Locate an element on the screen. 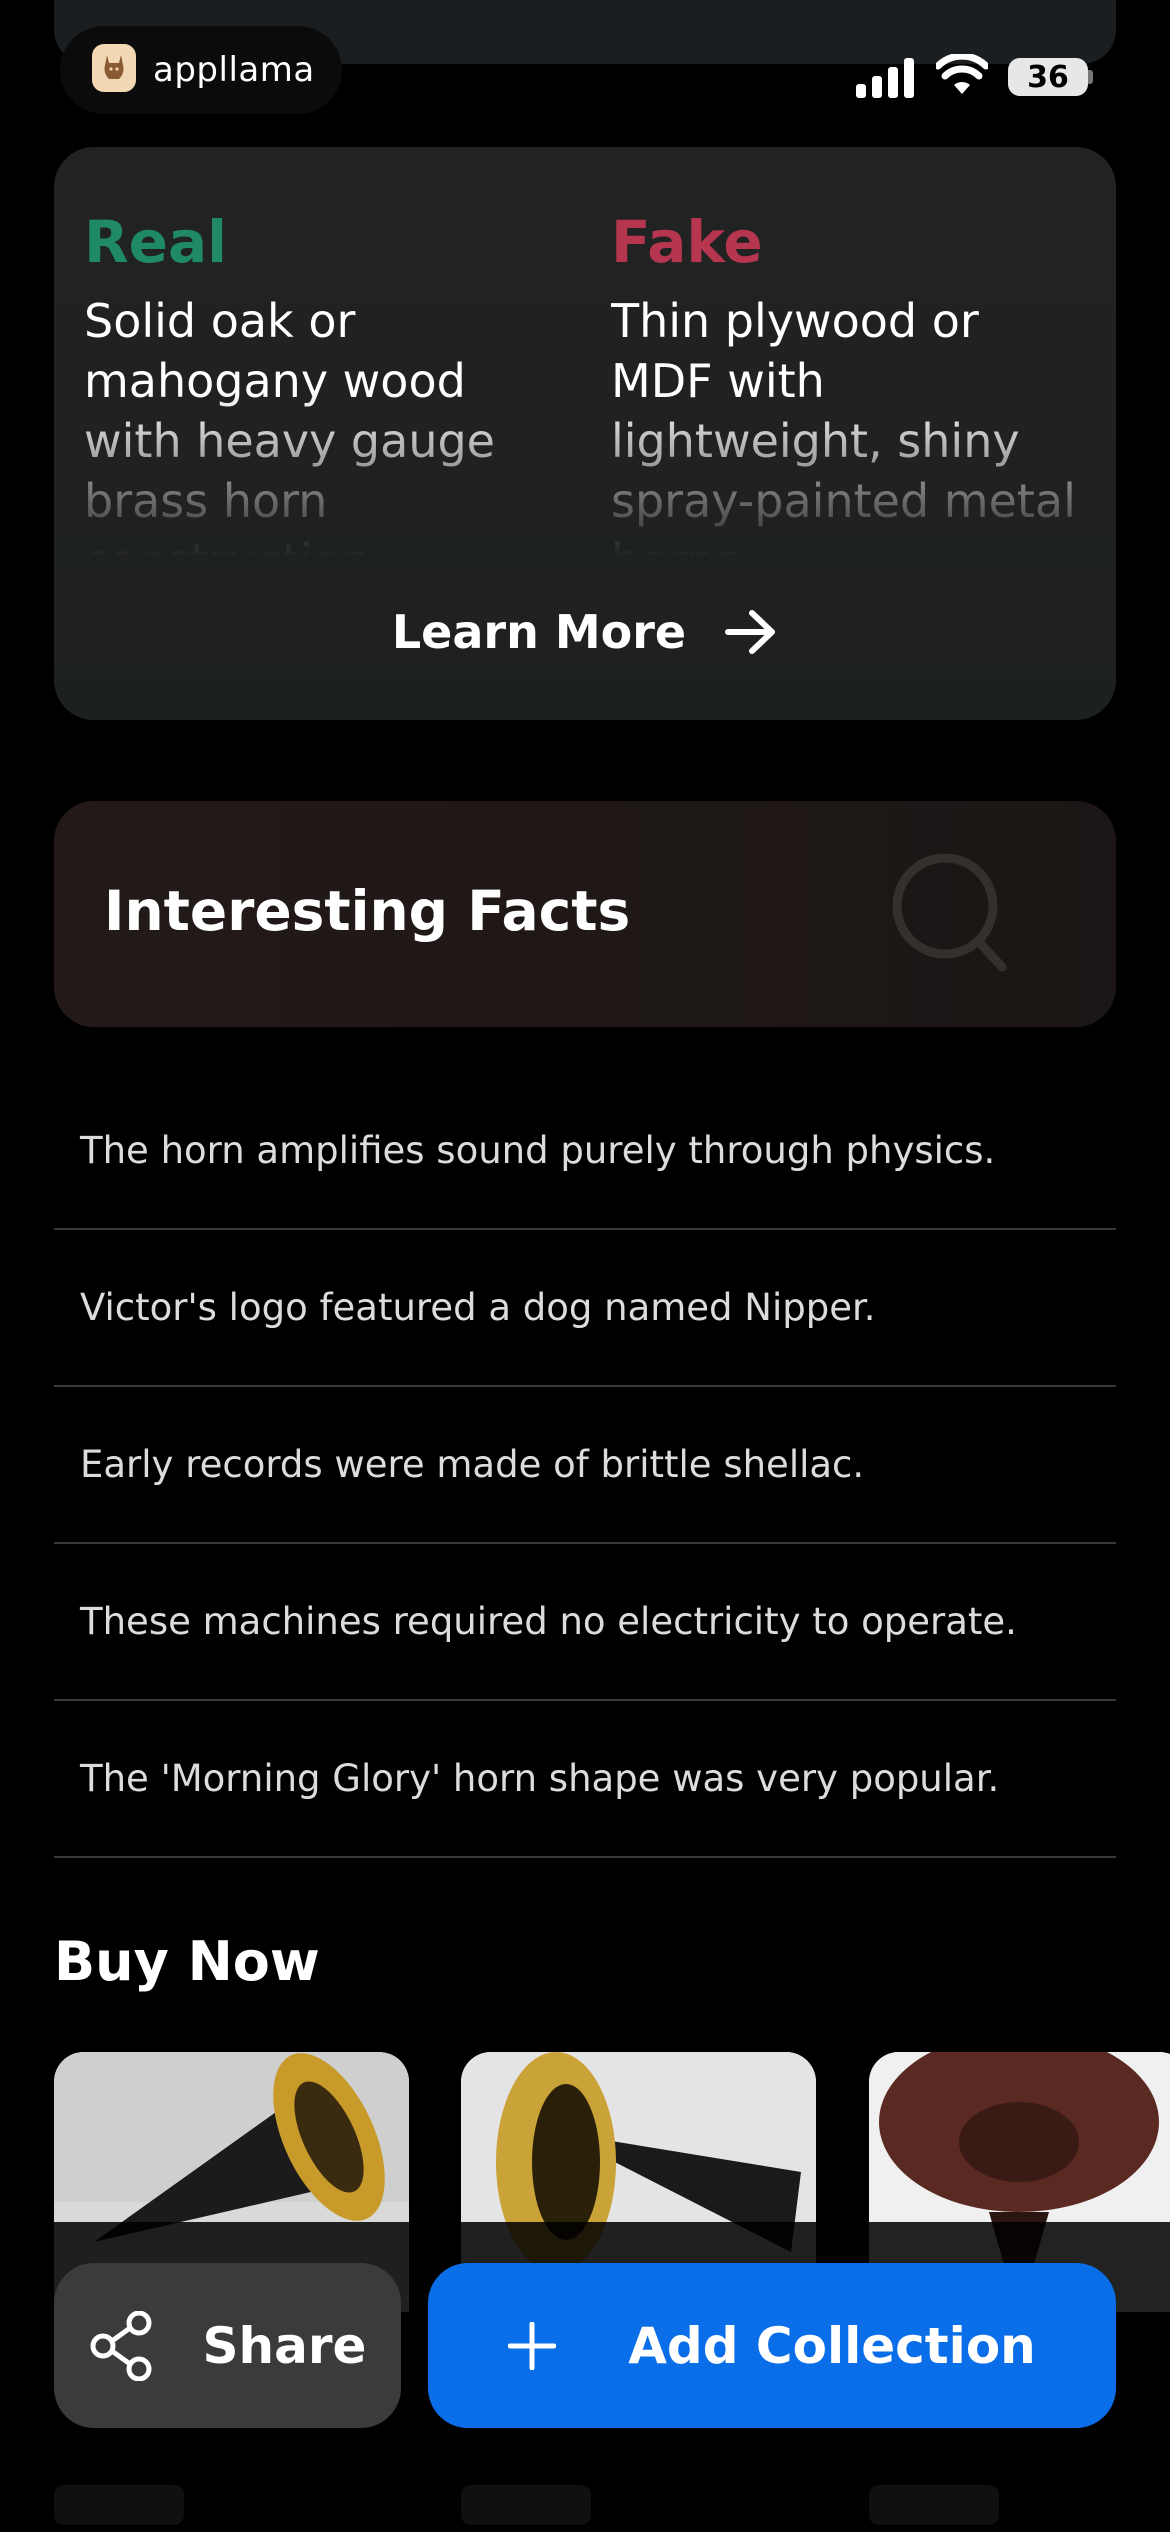  appllama-logo-icon is located at coordinates (114, 68).